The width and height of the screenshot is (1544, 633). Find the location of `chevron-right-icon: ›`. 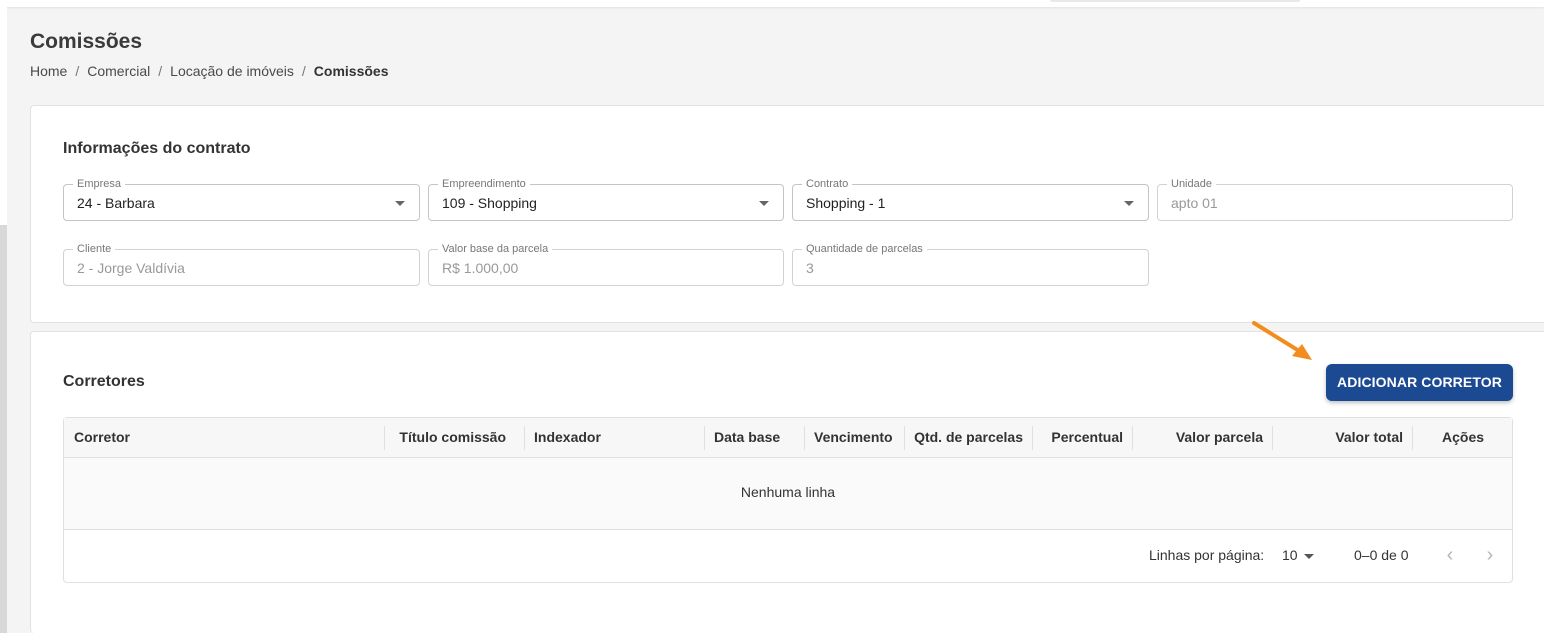

chevron-right-icon: › is located at coordinates (1490, 556).